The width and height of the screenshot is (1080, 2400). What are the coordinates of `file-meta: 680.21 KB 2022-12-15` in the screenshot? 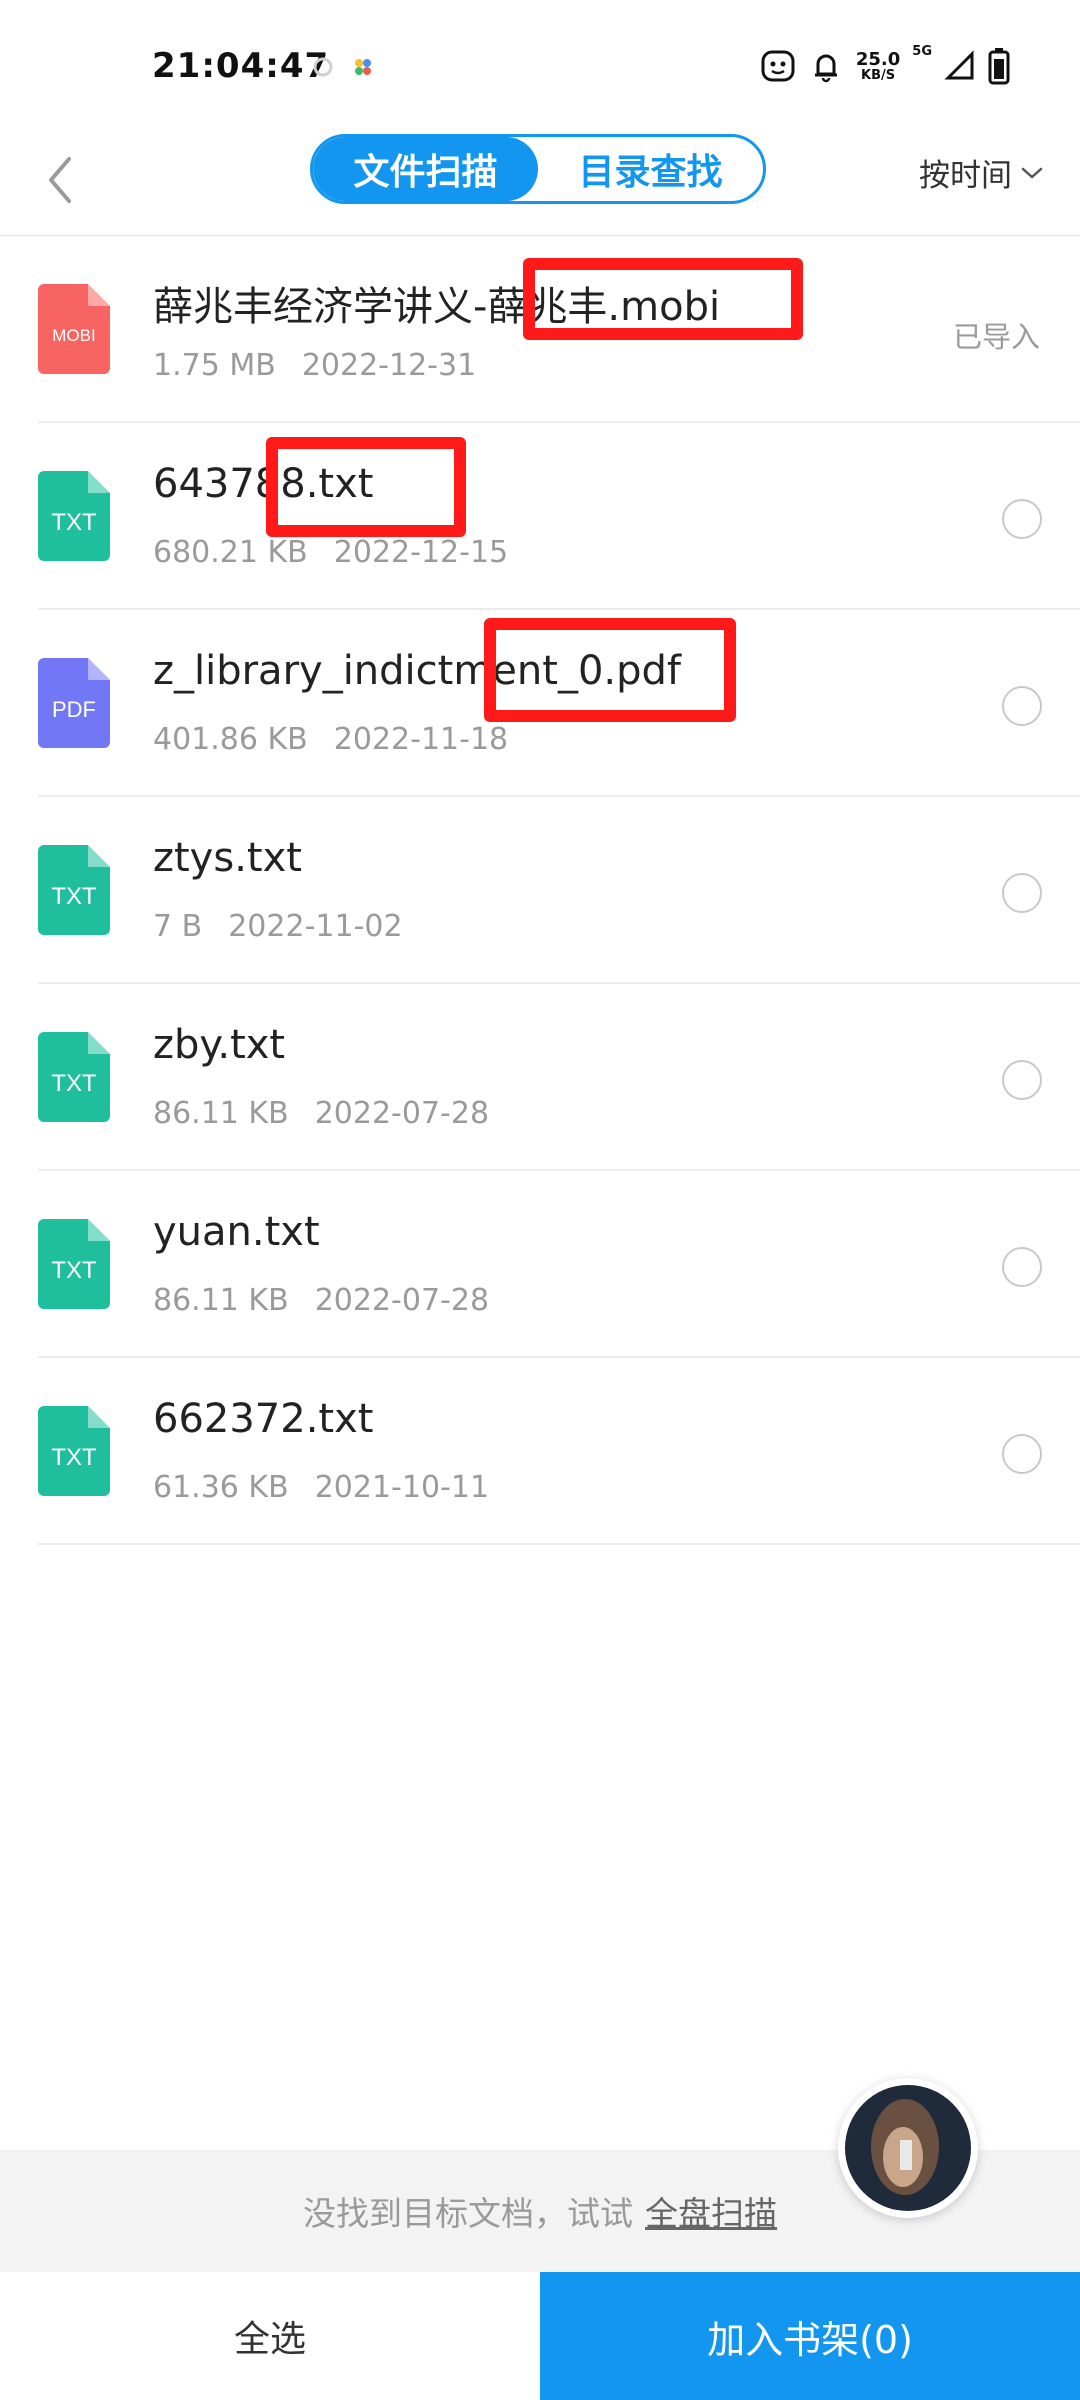 It's located at (330, 552).